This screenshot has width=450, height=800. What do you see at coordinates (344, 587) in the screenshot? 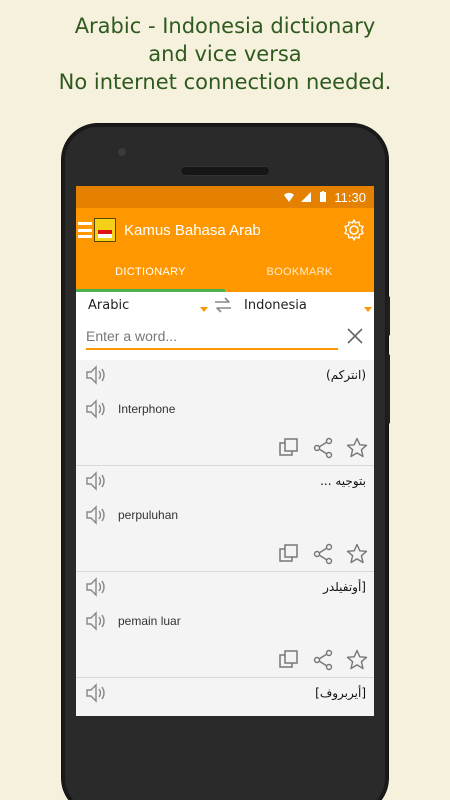
I see `arabic-word: [أوتفيلدر` at bounding box center [344, 587].